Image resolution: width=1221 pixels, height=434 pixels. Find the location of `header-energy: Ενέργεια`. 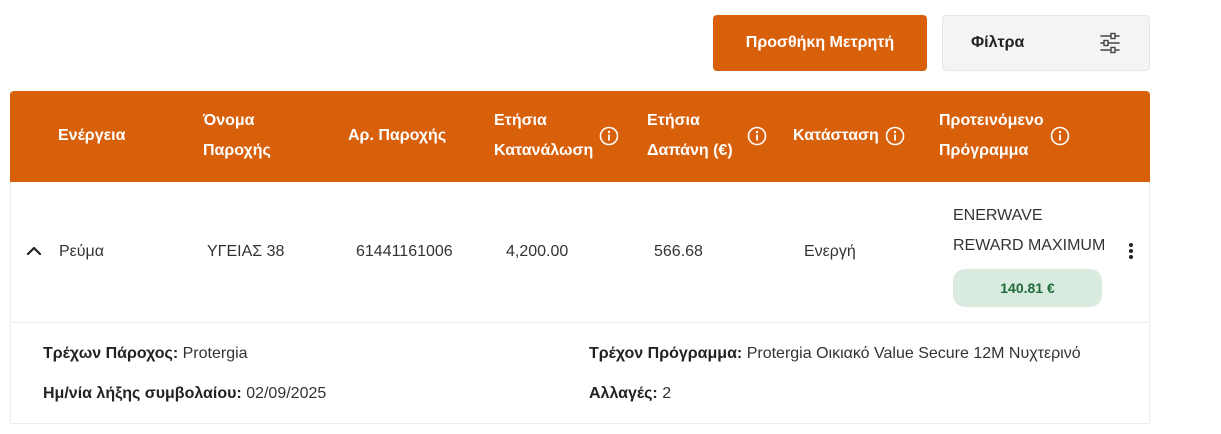

header-energy: Ενέργεια is located at coordinates (92, 135).